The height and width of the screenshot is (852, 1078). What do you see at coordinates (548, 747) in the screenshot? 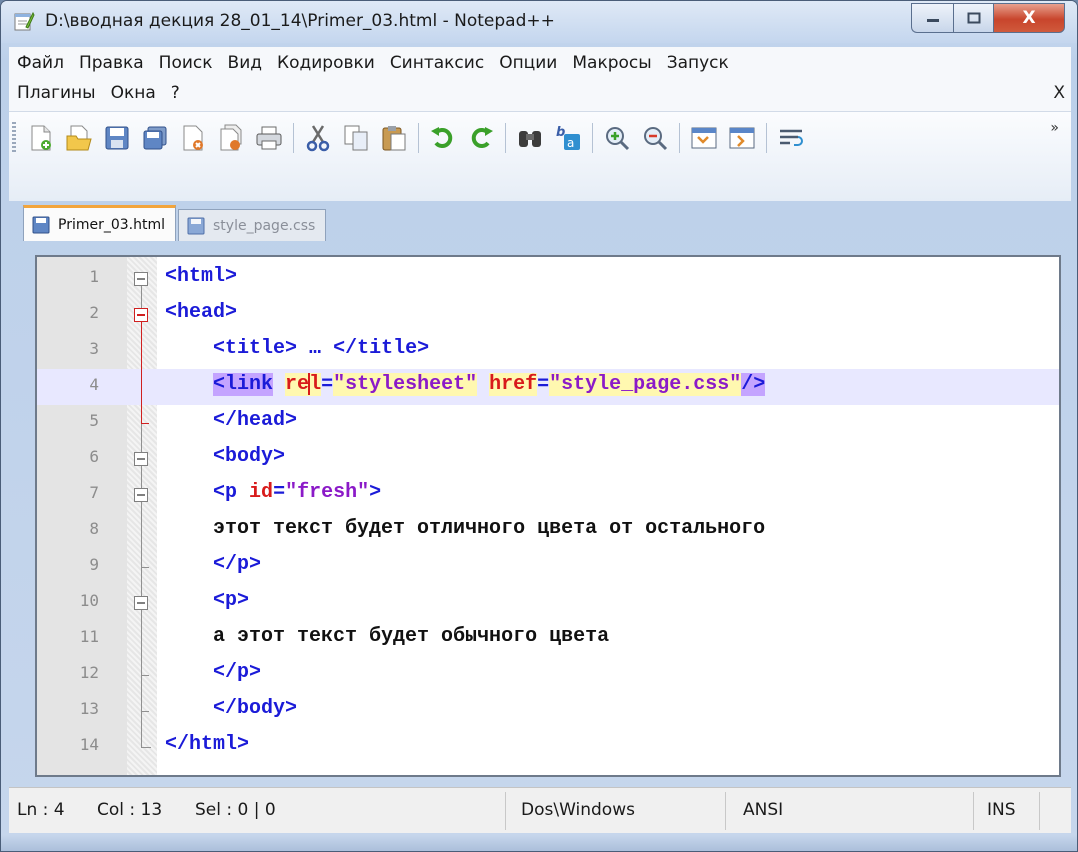
I see `code-line: 14 </html>` at bounding box center [548, 747].